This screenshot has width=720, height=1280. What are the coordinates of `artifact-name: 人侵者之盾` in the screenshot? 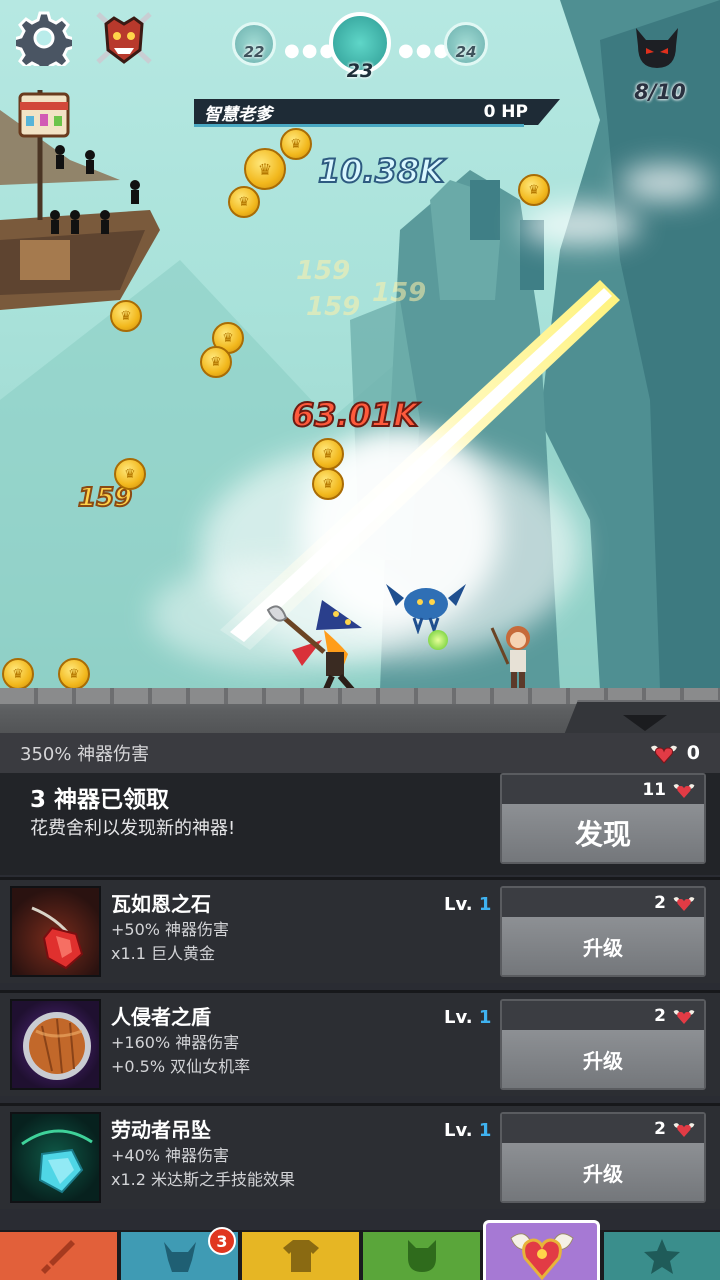 It's located at (161, 1017).